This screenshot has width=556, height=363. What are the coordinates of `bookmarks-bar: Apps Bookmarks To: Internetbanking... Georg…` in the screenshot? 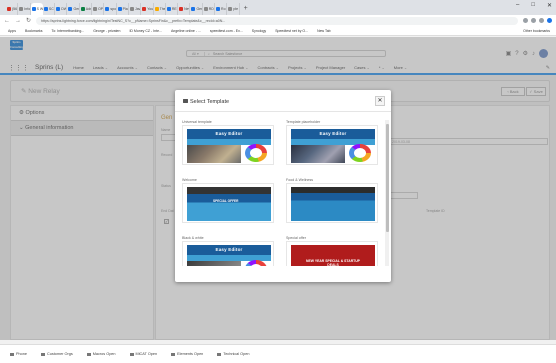 It's located at (278, 31).